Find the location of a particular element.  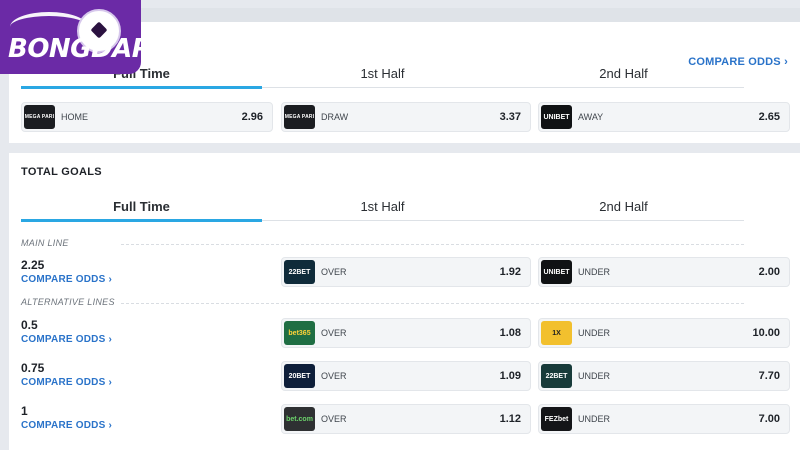

20bet-logo: 20BET is located at coordinates (299, 376).